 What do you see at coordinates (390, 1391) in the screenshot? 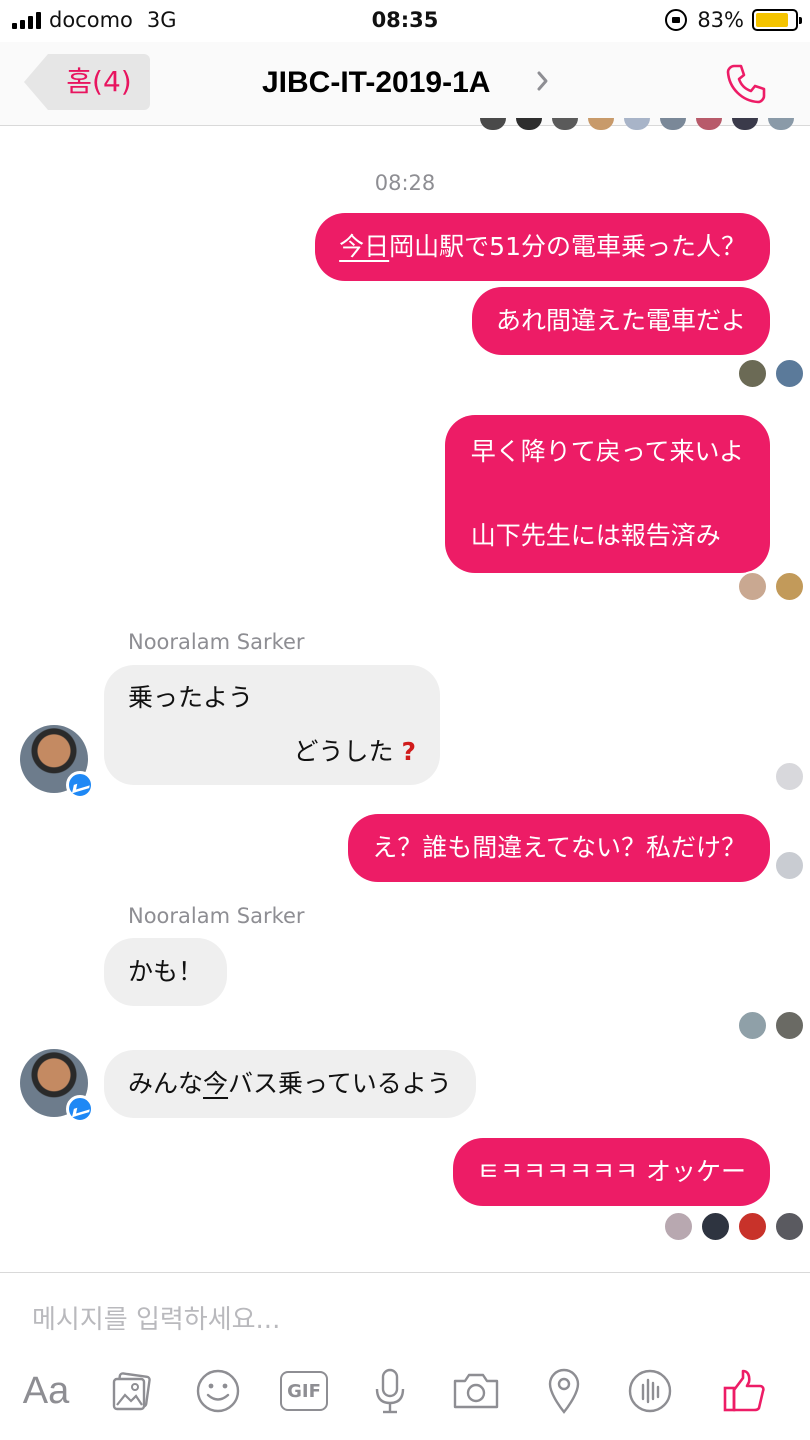
I see `microphone-icon` at bounding box center [390, 1391].